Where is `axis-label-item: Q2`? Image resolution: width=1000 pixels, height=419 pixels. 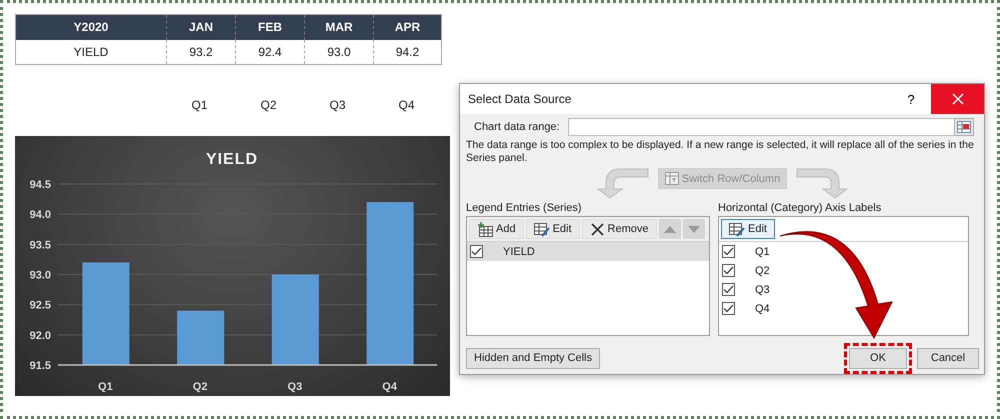
axis-label-item: Q2 is located at coordinates (843, 270).